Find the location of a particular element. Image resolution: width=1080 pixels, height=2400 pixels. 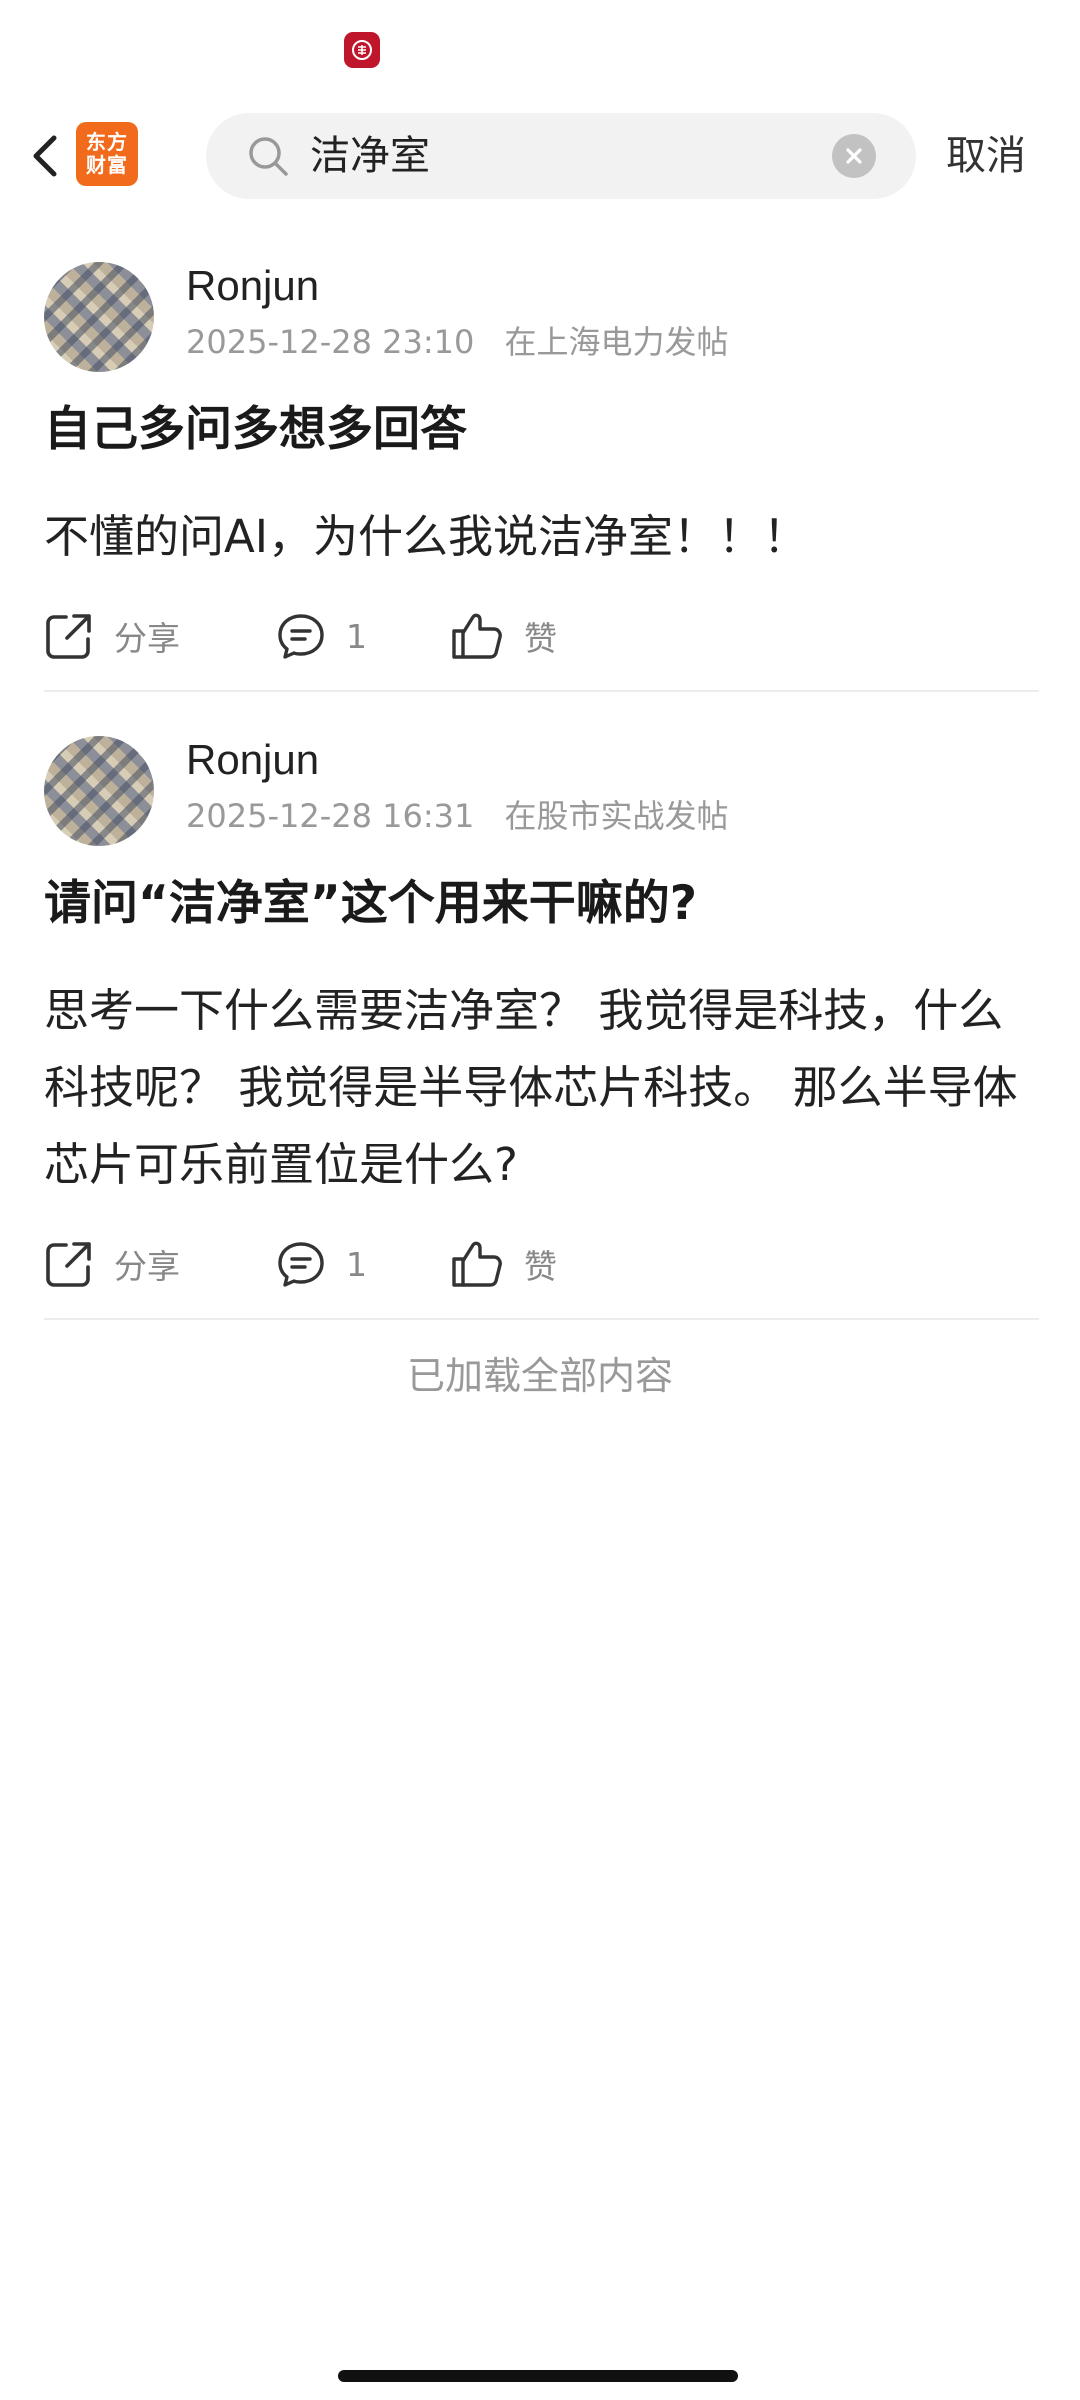

app-notification-icon is located at coordinates (362, 50).